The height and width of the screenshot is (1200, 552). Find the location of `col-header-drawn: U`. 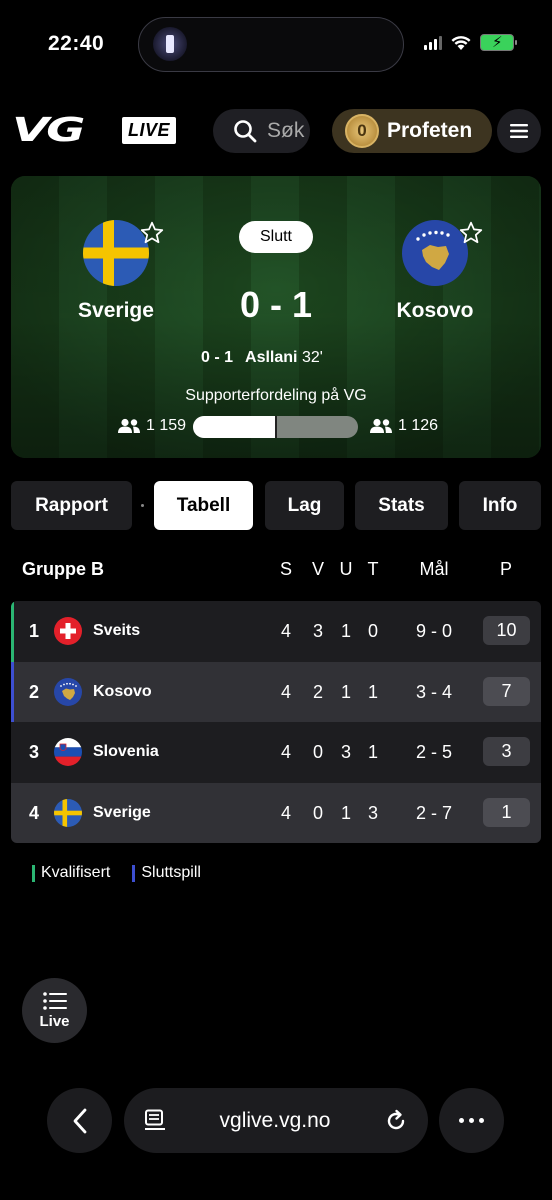

col-header-drawn: U is located at coordinates (346, 569).